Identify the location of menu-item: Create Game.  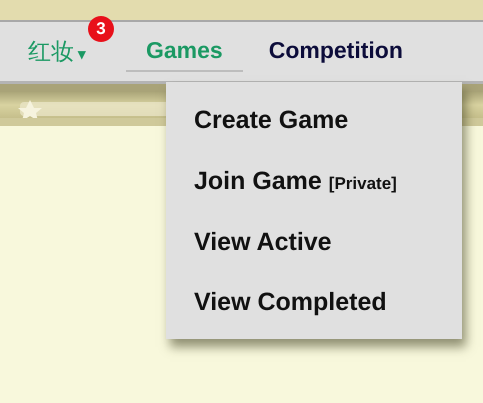
(328, 126).